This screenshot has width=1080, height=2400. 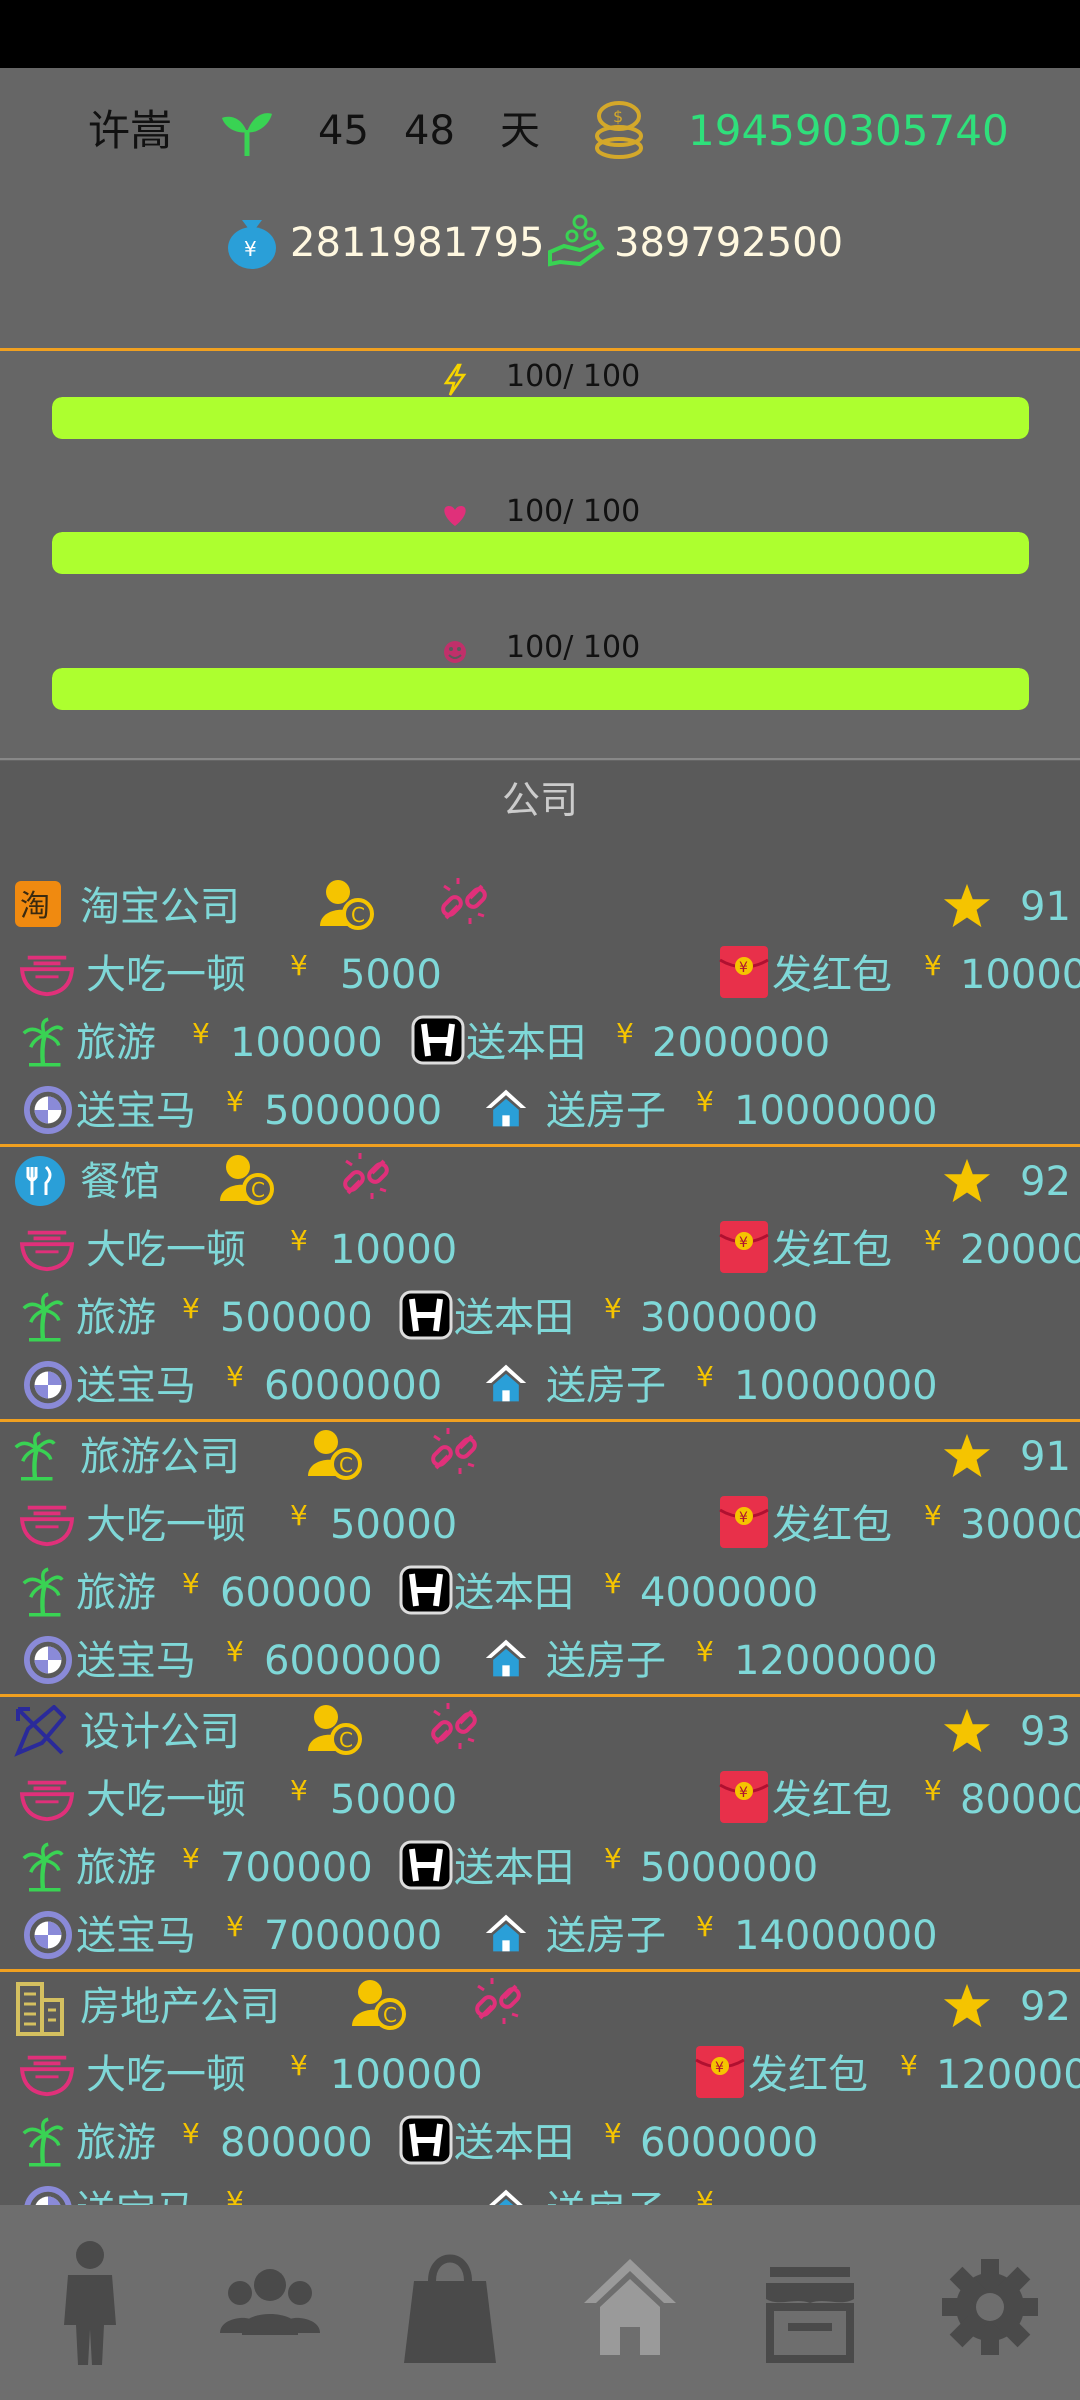 What do you see at coordinates (296, 2143) in the screenshot?
I see `travel-cost: 800000` at bounding box center [296, 2143].